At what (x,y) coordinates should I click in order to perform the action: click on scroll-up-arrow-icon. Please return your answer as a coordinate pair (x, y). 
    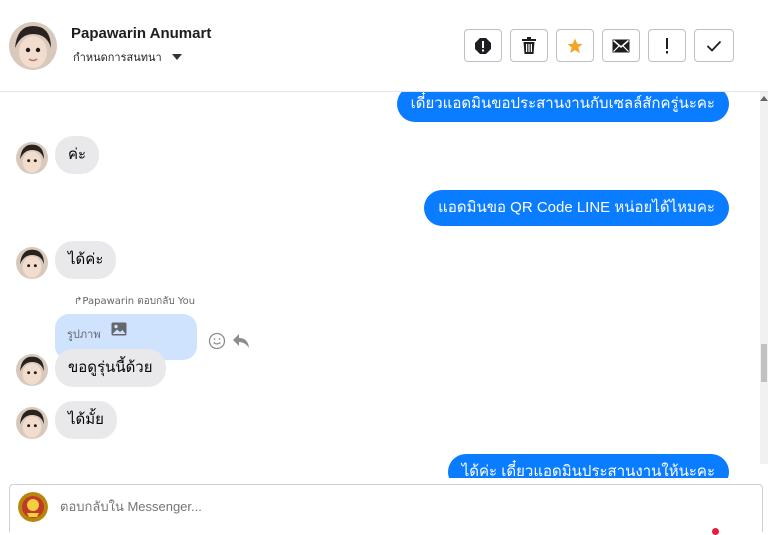
    Looking at the image, I should click on (764, 98).